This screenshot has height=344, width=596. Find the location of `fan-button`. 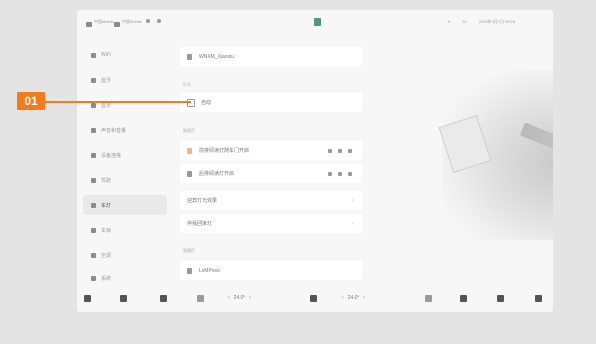

fan-button is located at coordinates (200, 298).